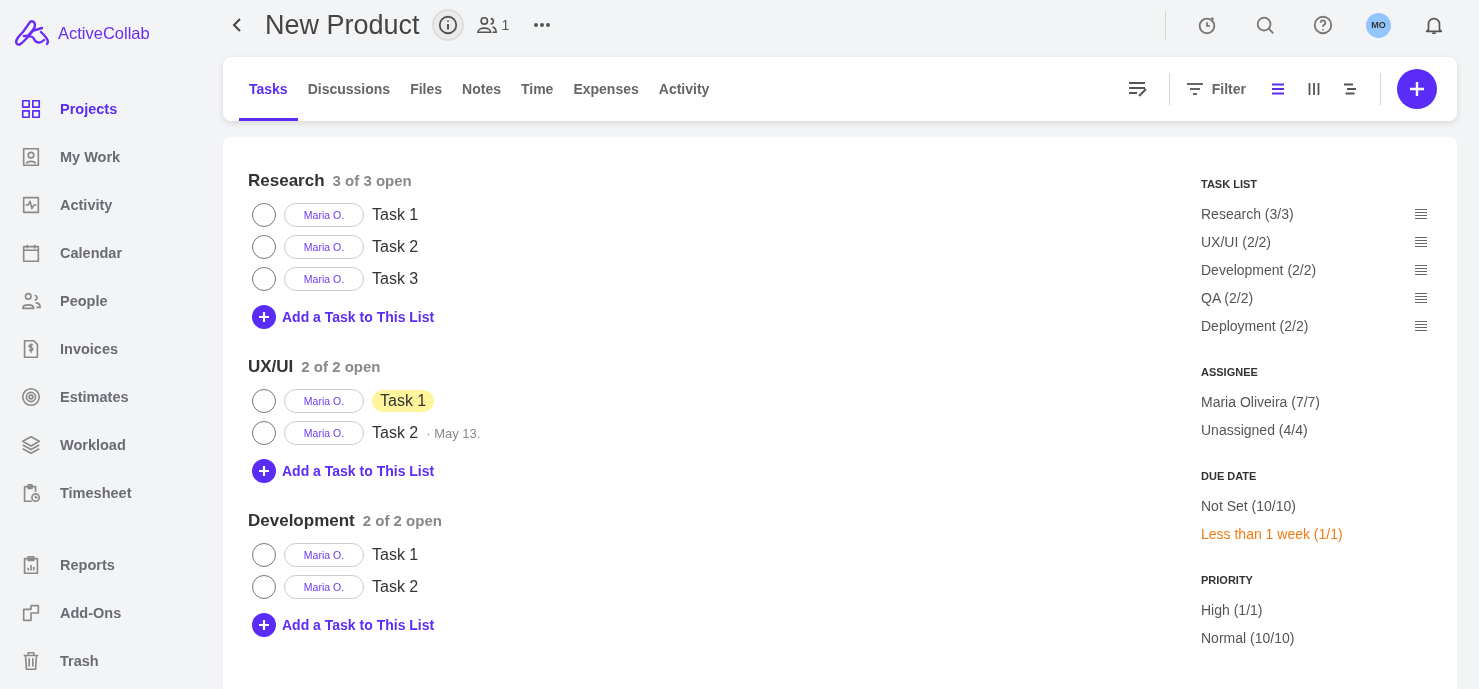 The width and height of the screenshot is (1479, 689). Describe the element at coordinates (1261, 402) in the screenshot. I see `filter-option: Maria Oliveira (7/7)` at that location.